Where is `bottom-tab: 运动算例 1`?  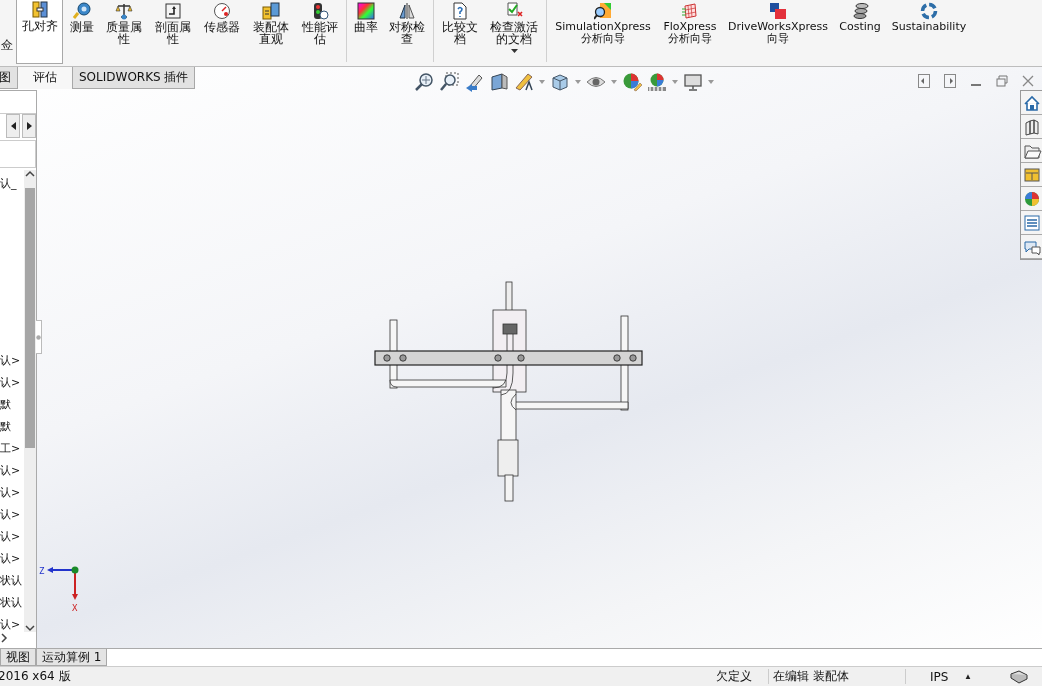 bottom-tab: 运动算例 1 is located at coordinates (72, 657).